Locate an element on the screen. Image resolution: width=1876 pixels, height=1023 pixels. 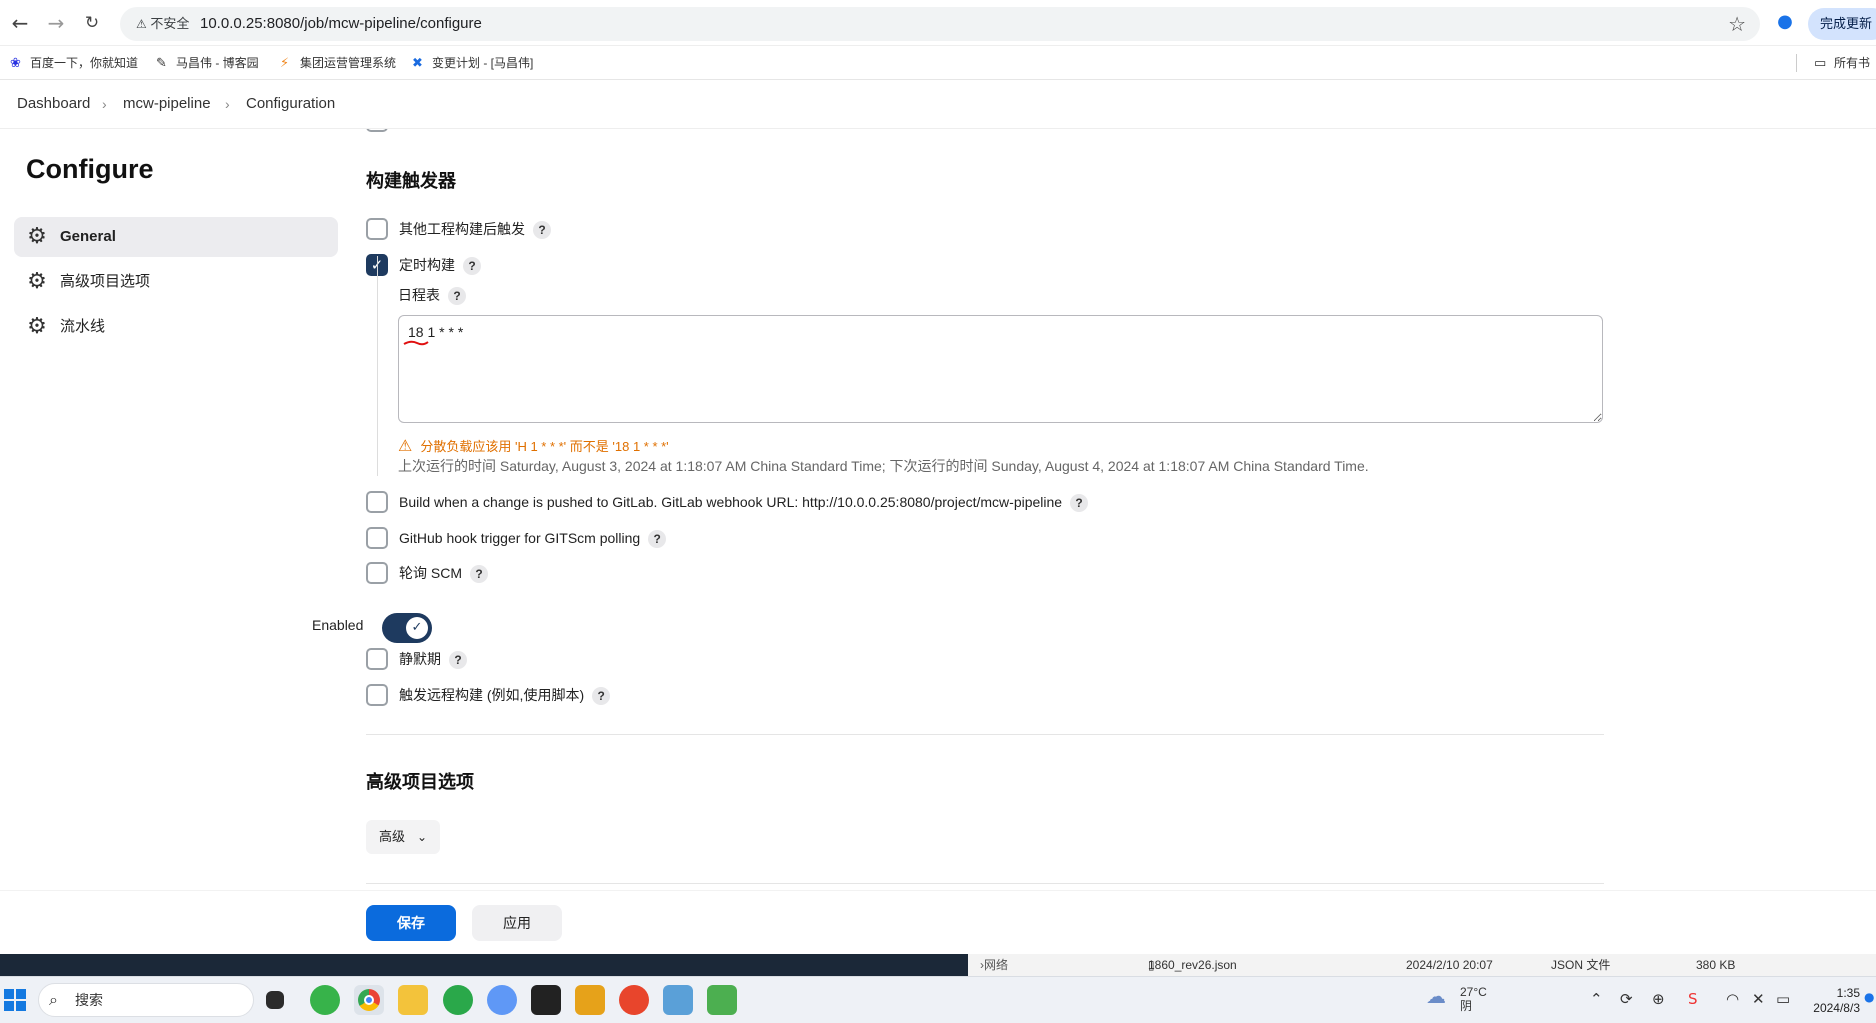
advanced-button: 高级 ⌄ is located at coordinates (403, 837).